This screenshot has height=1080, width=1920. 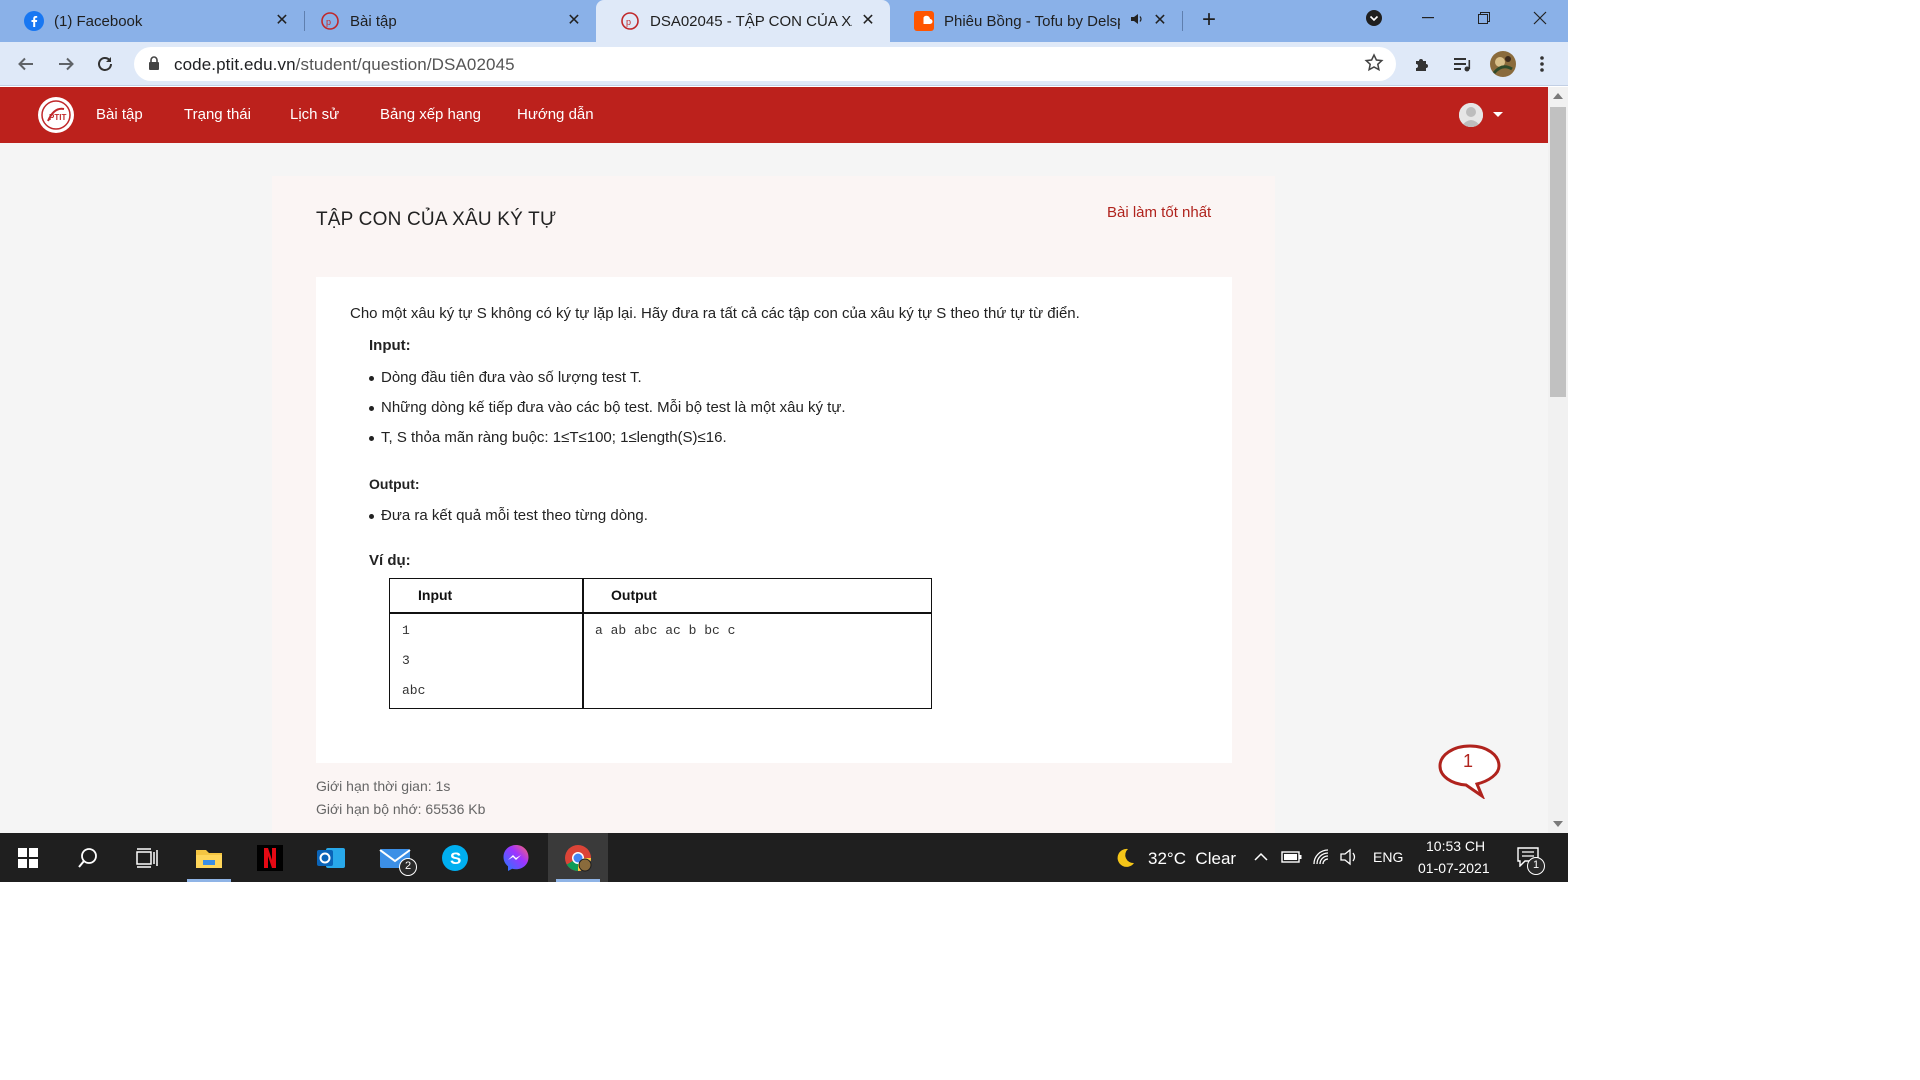 I want to click on messenger-icon, so click(x=516, y=857).